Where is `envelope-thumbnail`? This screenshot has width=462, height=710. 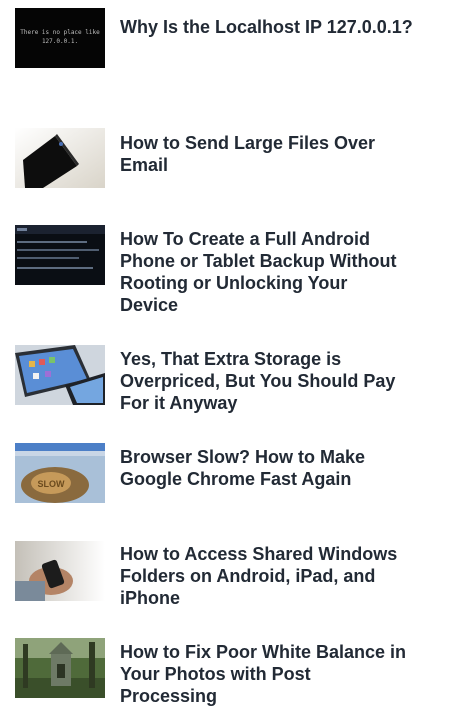
envelope-thumbnail is located at coordinates (60, 158).